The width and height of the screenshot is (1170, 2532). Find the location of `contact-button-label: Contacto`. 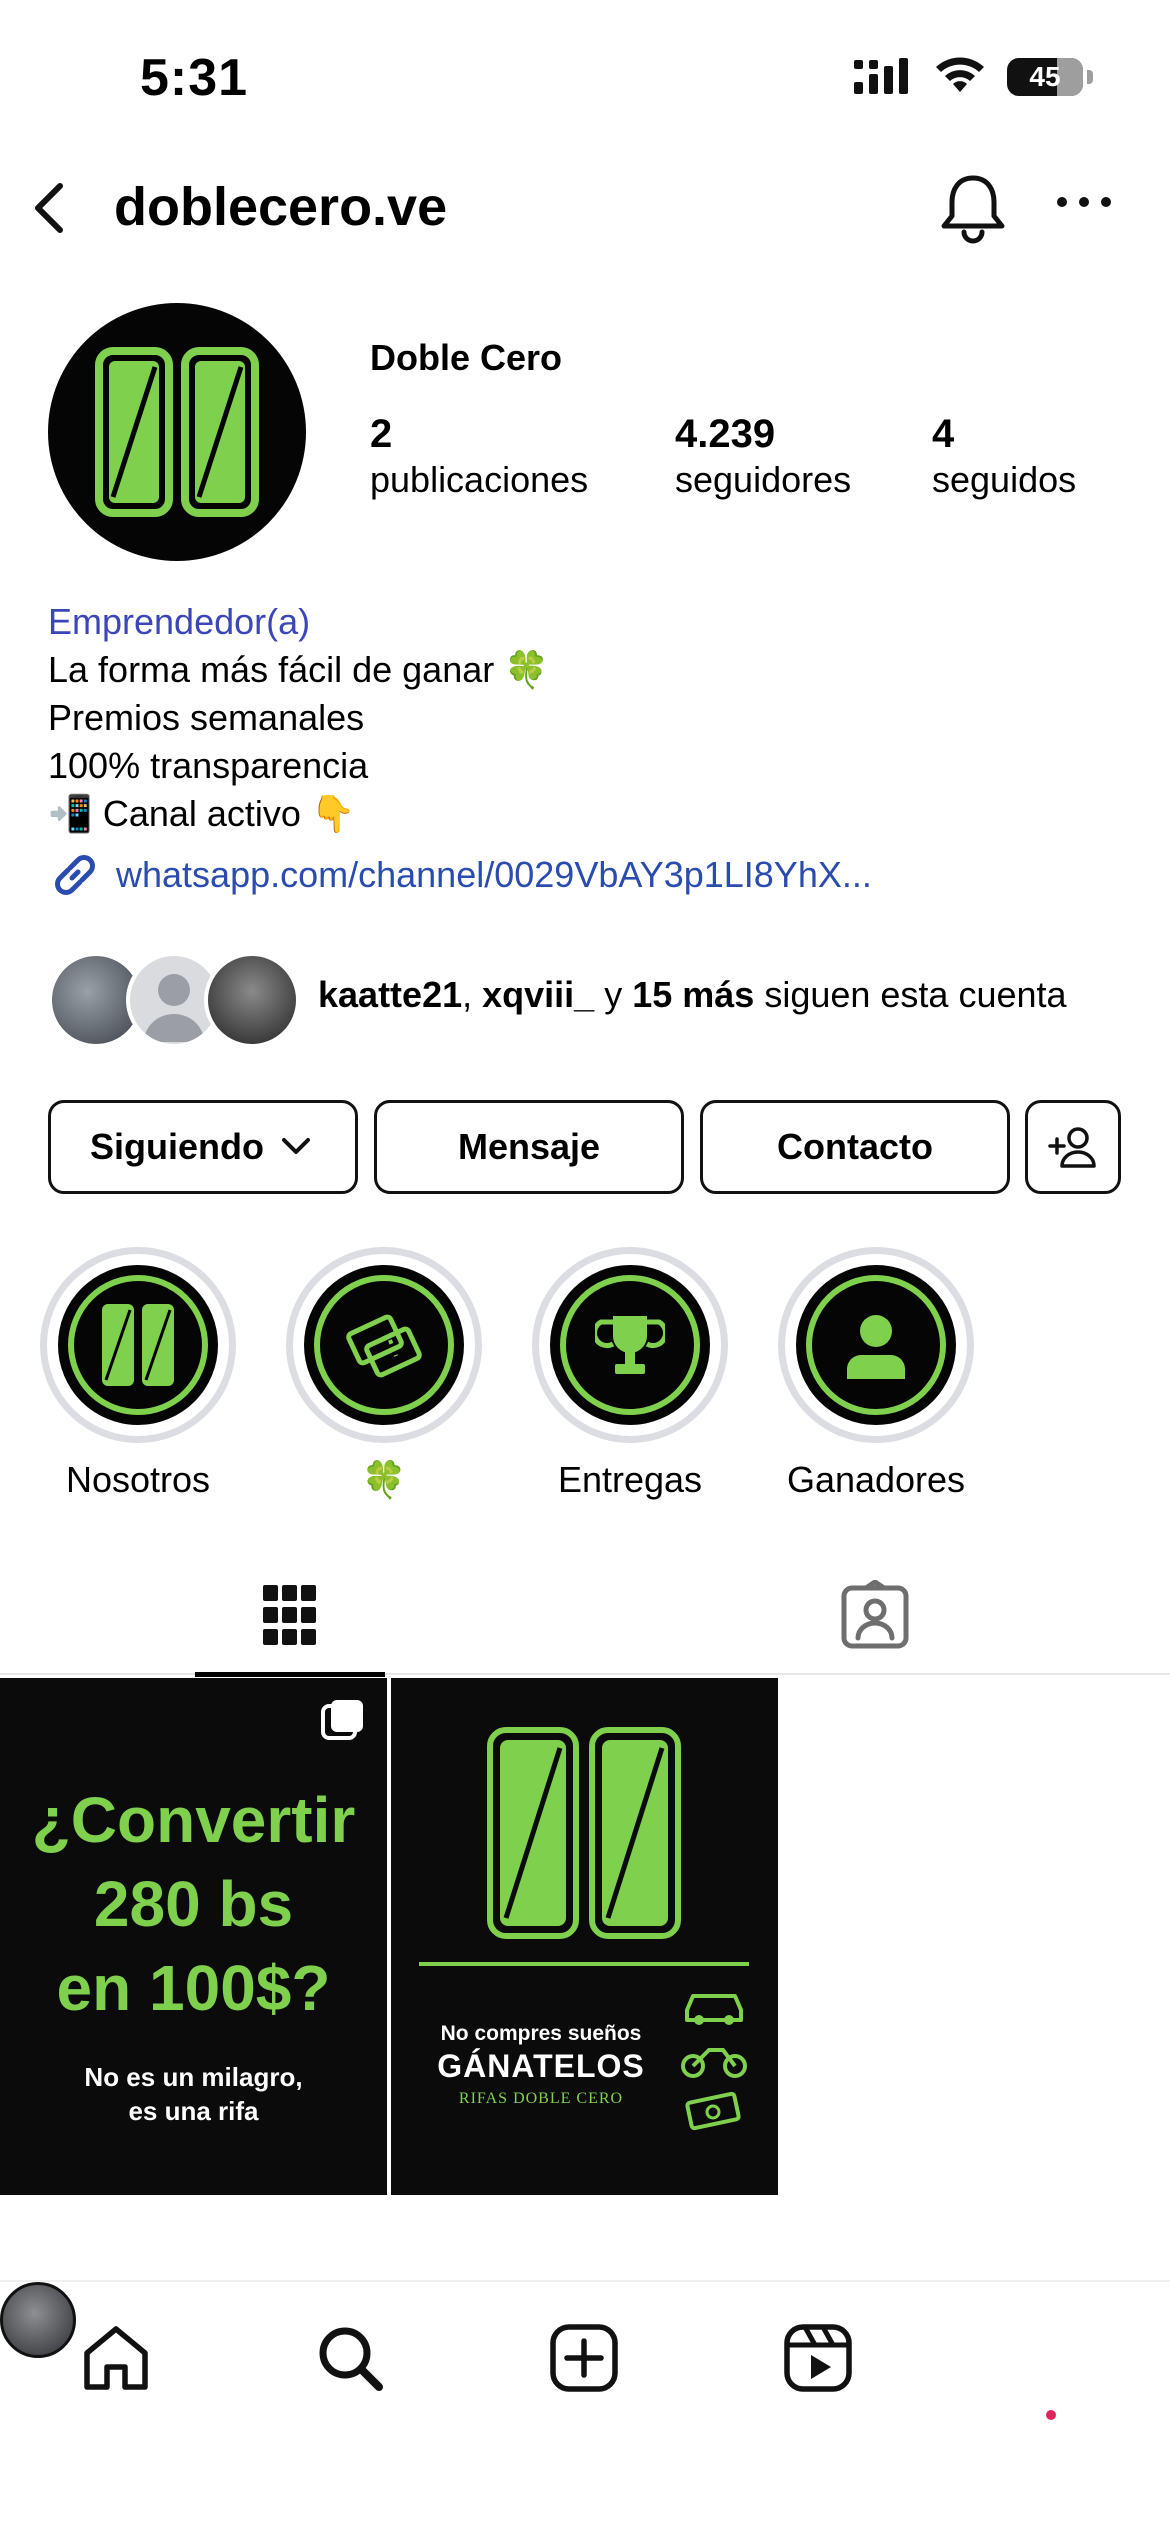

contact-button-label: Contacto is located at coordinates (855, 1146).